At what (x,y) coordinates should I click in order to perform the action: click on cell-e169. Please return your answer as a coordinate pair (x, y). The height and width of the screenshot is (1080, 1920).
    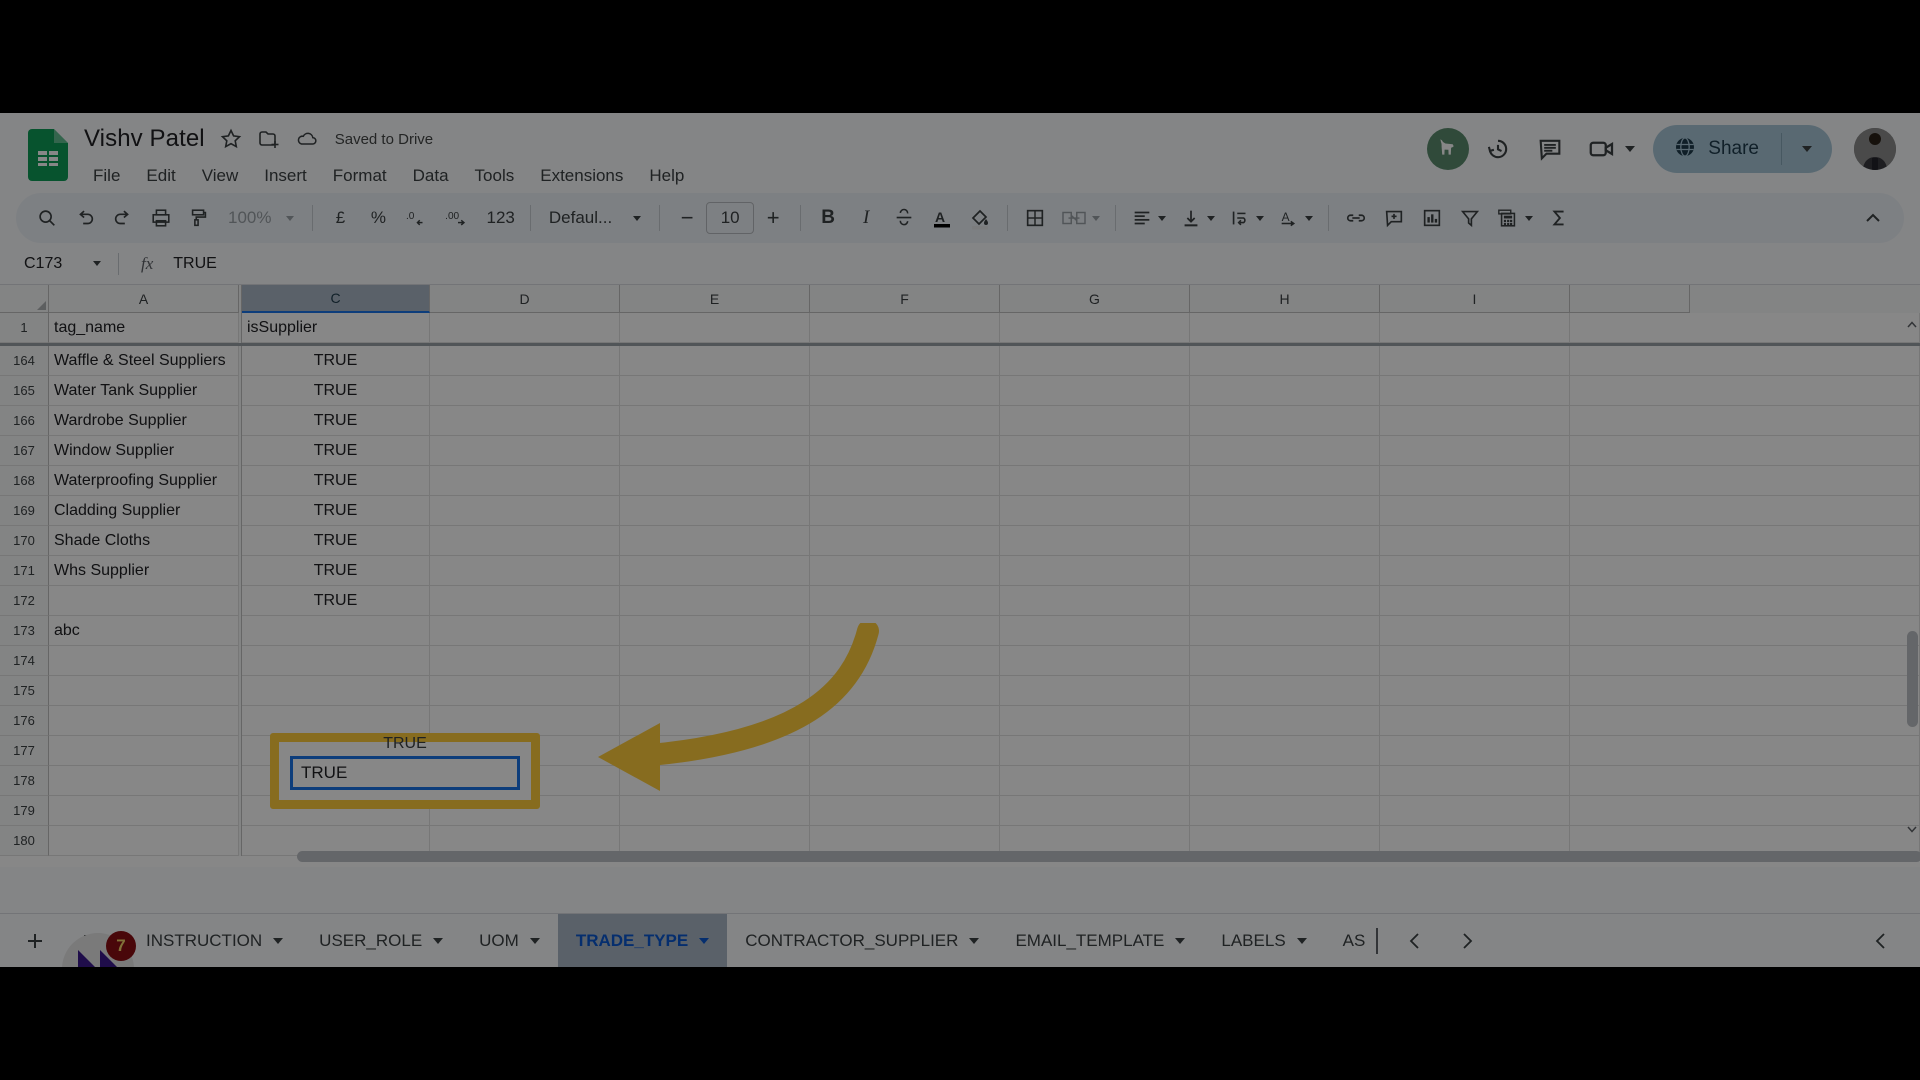
    Looking at the image, I should click on (715, 511).